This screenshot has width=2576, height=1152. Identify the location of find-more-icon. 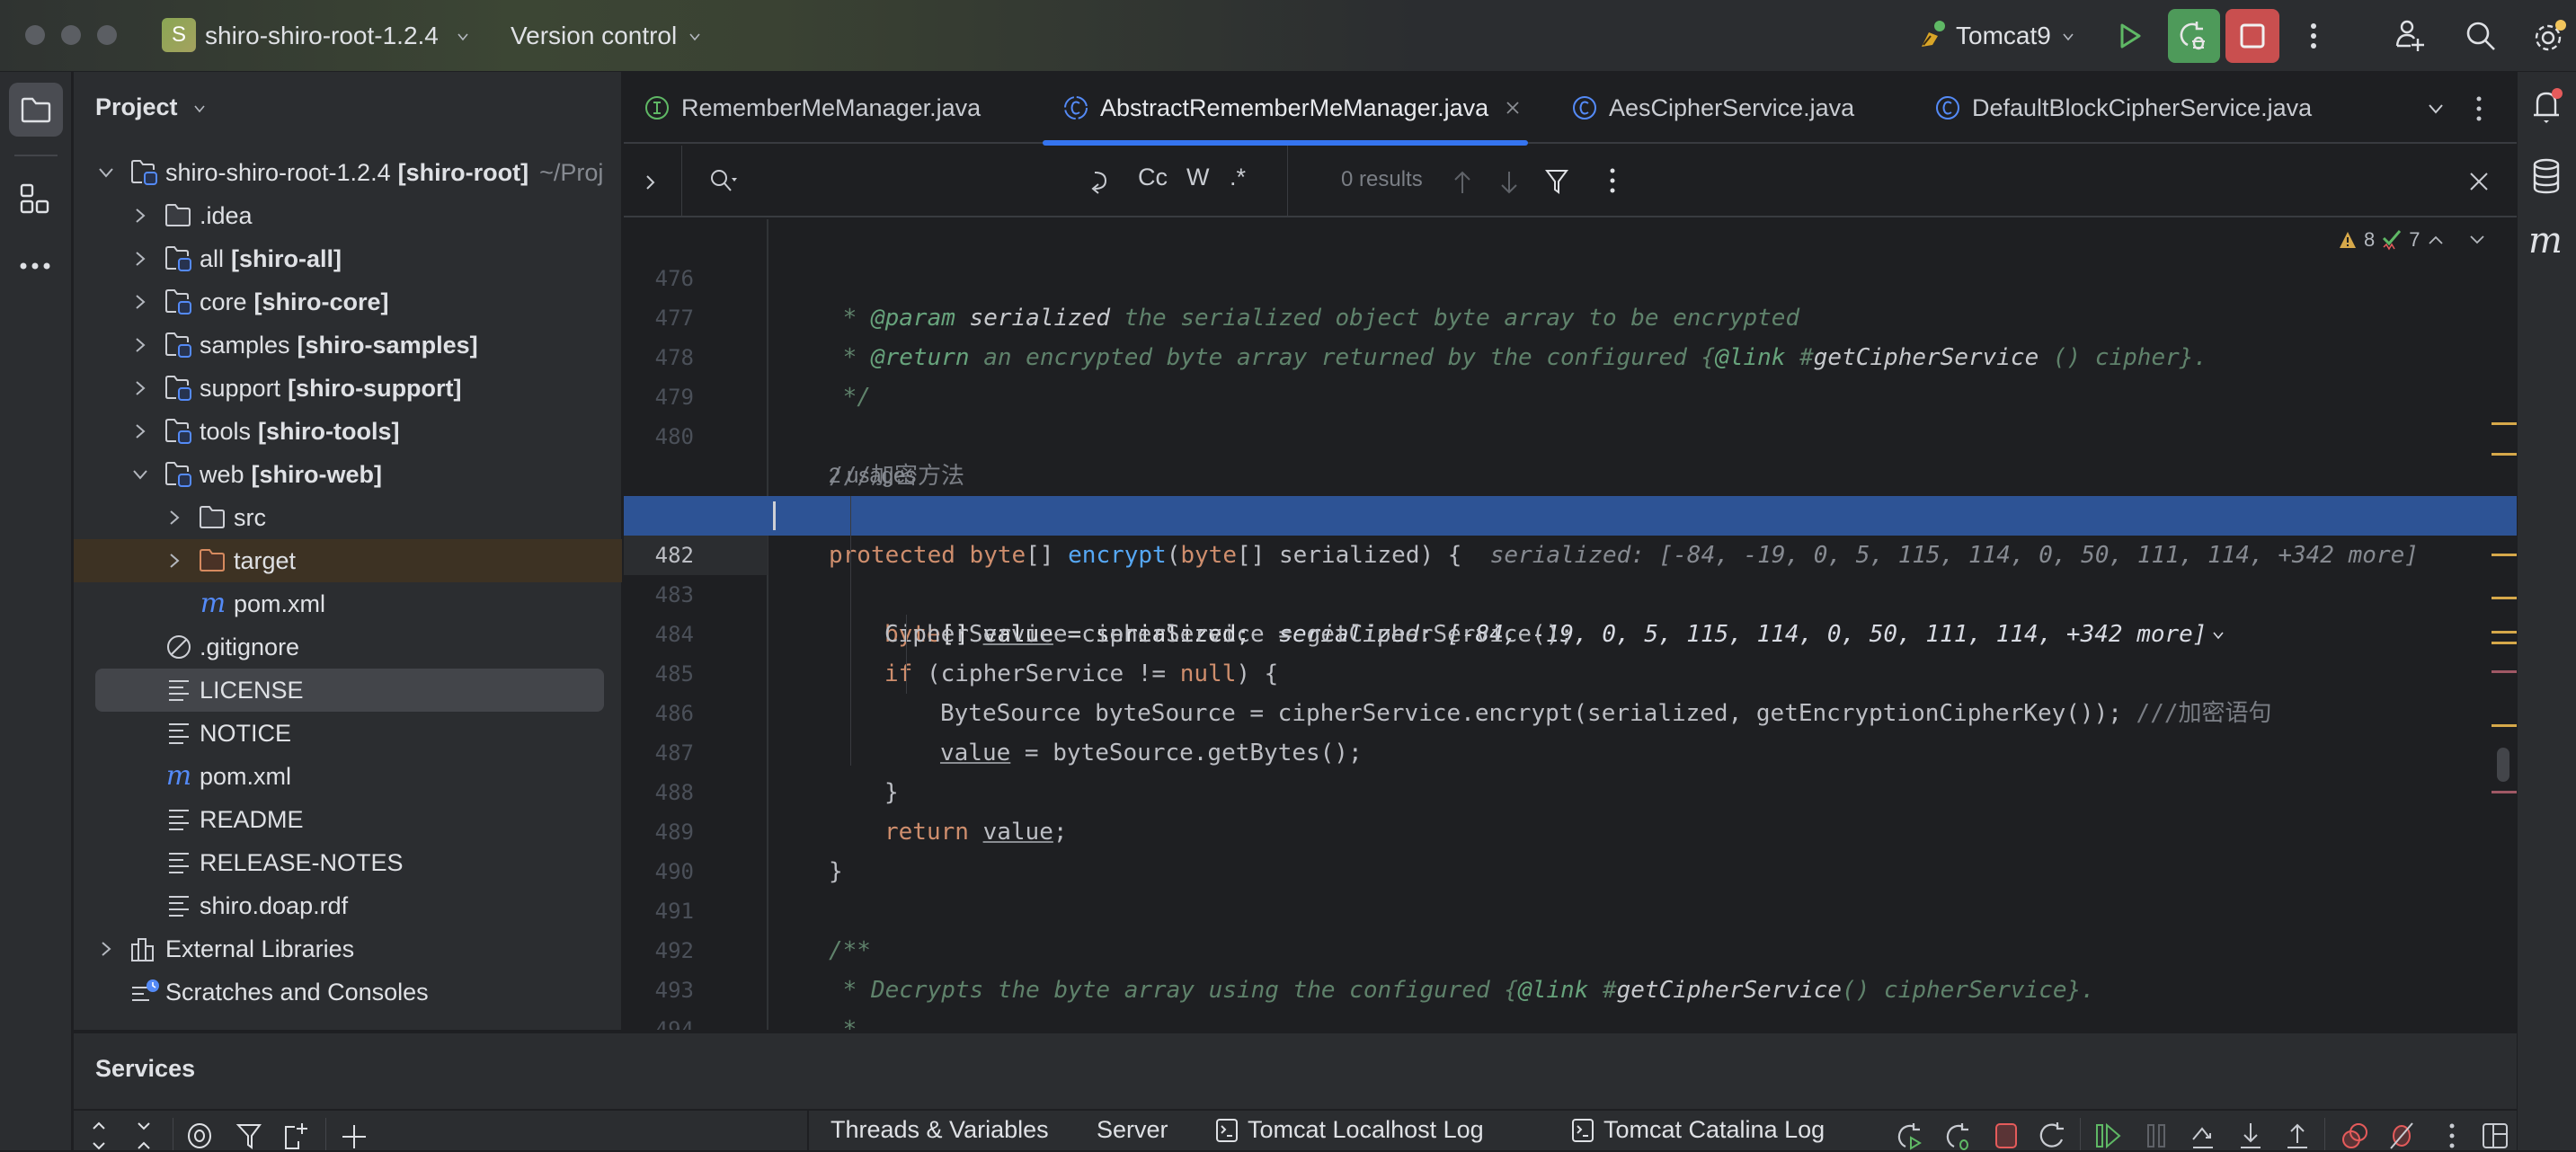
(1612, 181).